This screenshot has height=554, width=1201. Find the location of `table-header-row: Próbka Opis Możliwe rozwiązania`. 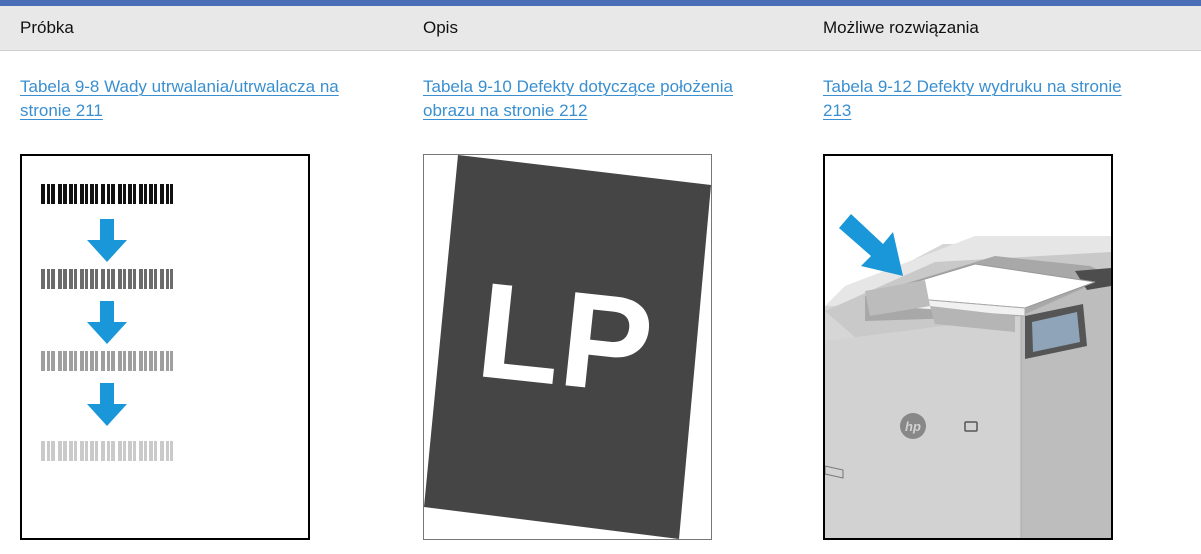

table-header-row: Próbka Opis Możliwe rozwiązania is located at coordinates (600, 28).